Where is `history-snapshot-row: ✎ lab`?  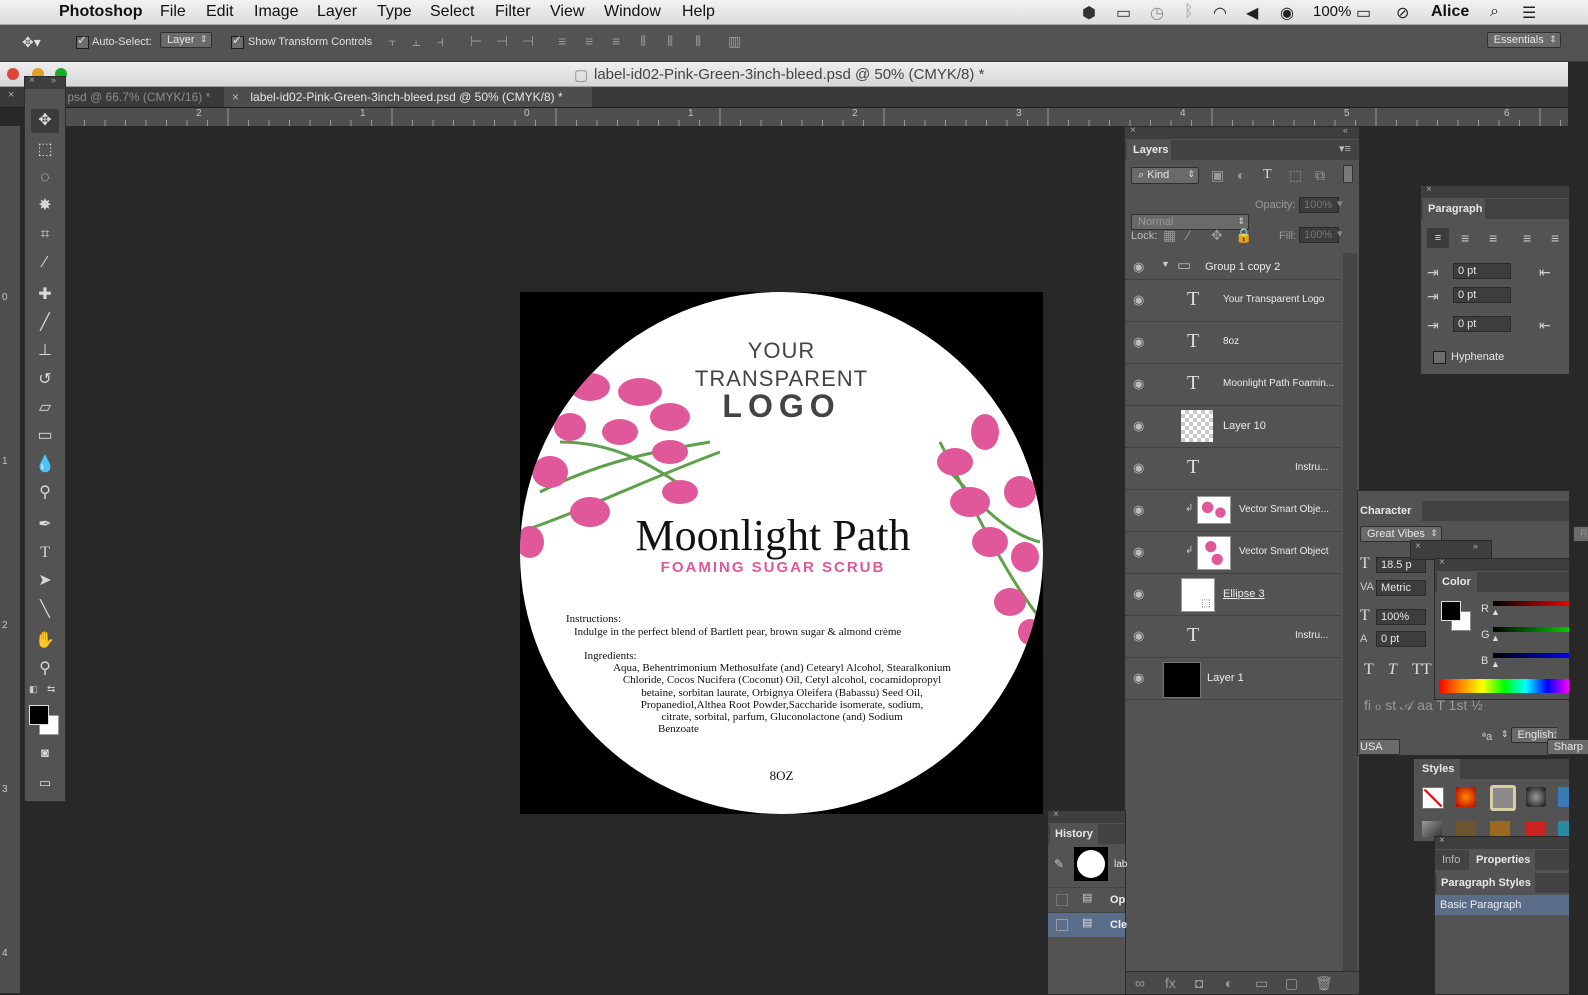
history-snapshot-row: ✎ lab is located at coordinates (1087, 866).